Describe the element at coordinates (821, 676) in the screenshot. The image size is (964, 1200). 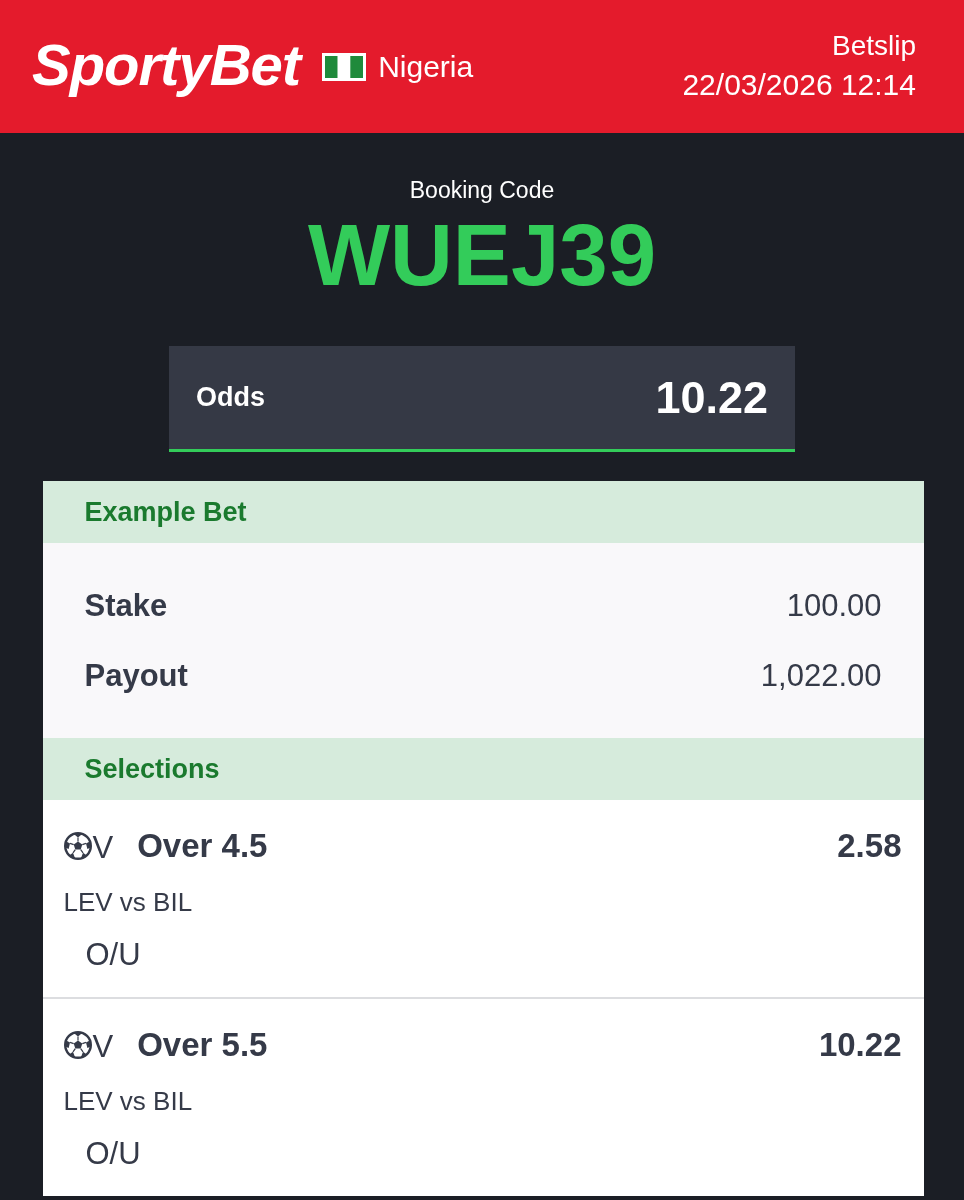
I see `summary-value: 1,022.00` at that location.